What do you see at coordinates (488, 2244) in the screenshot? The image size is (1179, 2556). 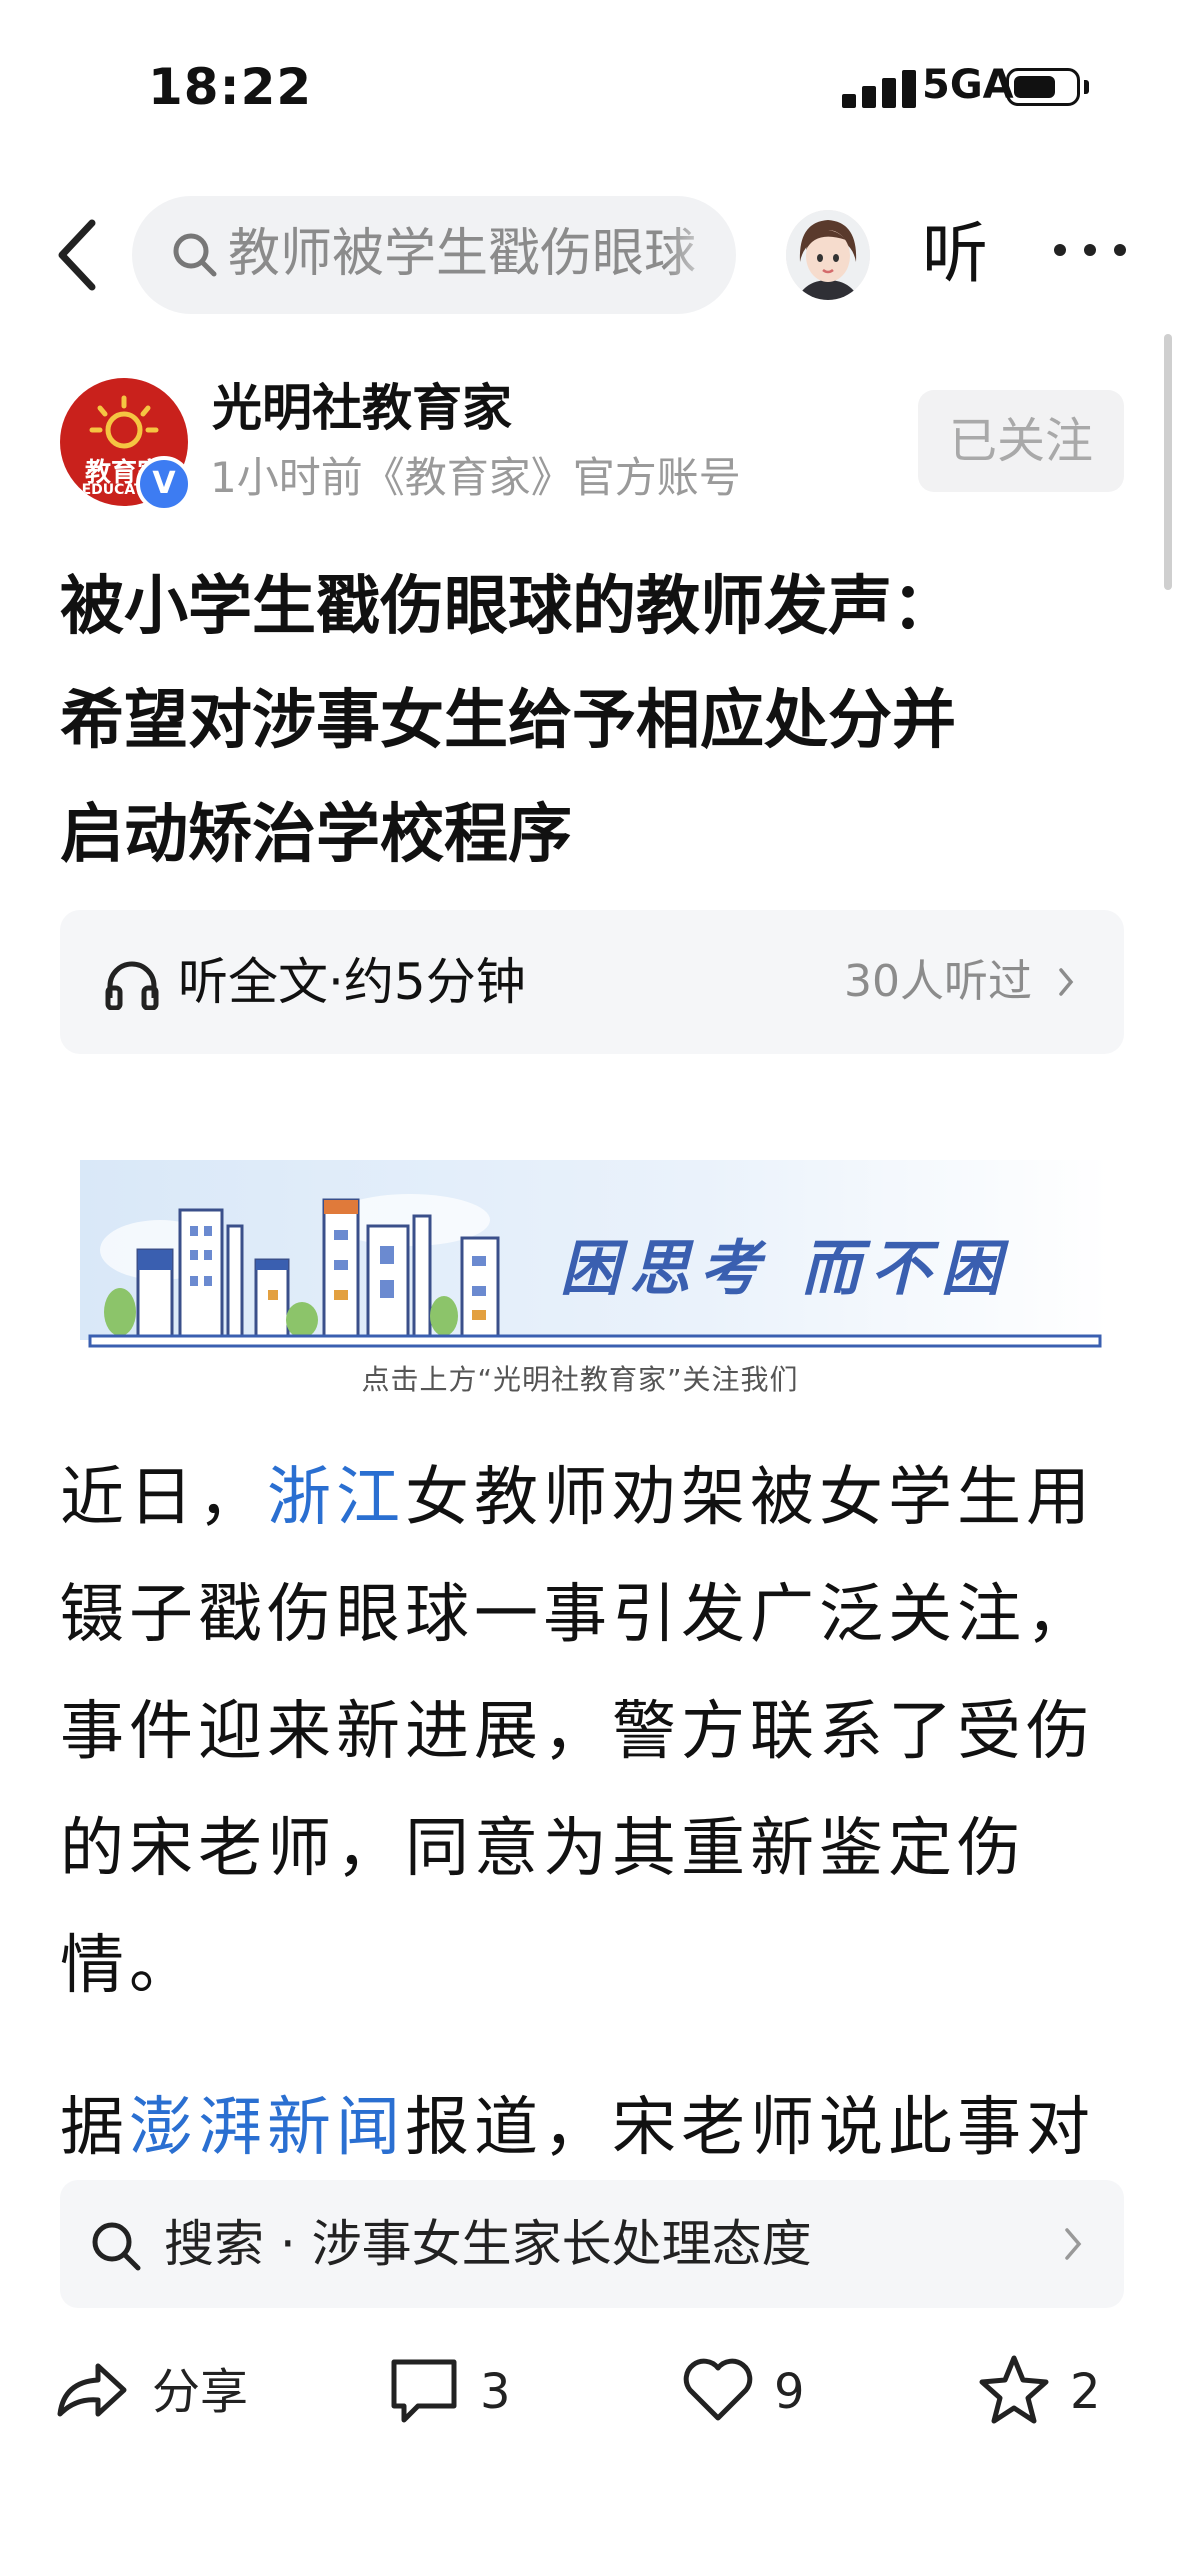 I see `related-search-text: 搜索 · 涉事女生家长处理态度` at bounding box center [488, 2244].